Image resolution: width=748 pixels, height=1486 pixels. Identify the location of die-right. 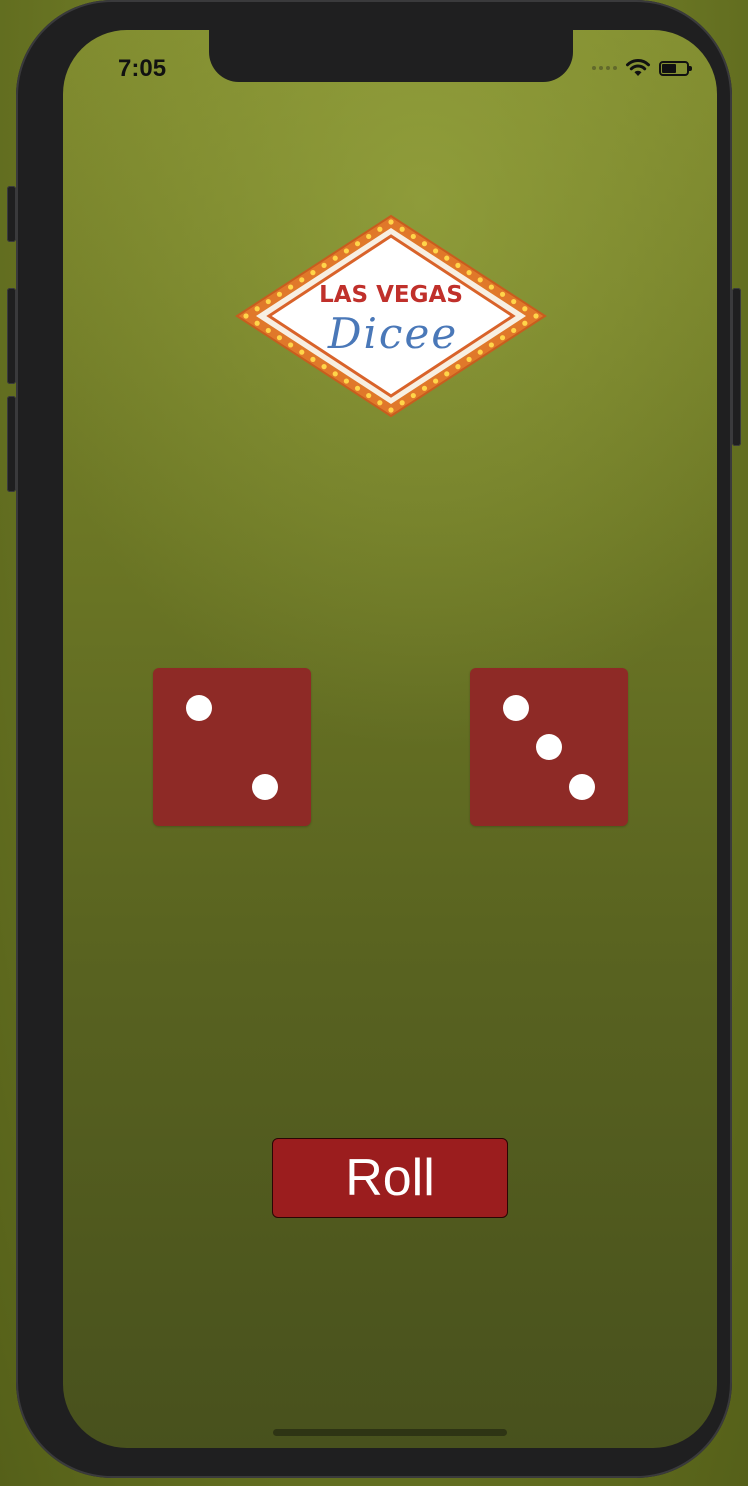
(549, 747).